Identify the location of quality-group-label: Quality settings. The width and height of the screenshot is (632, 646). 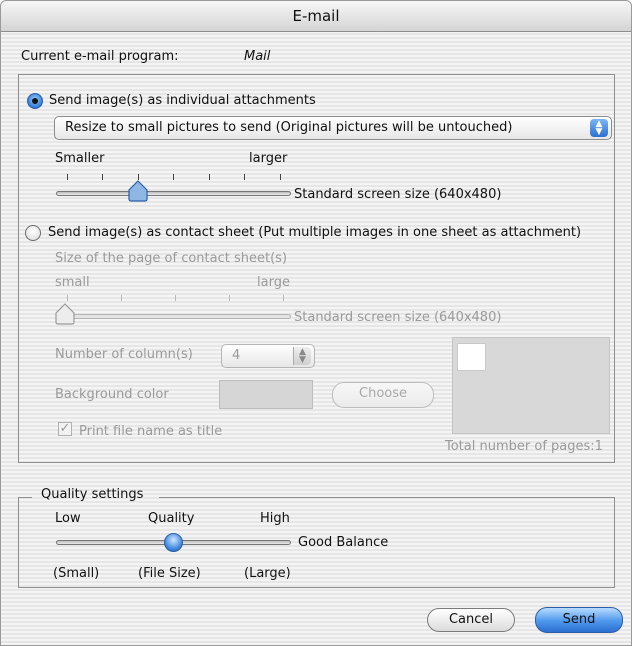
(92, 494).